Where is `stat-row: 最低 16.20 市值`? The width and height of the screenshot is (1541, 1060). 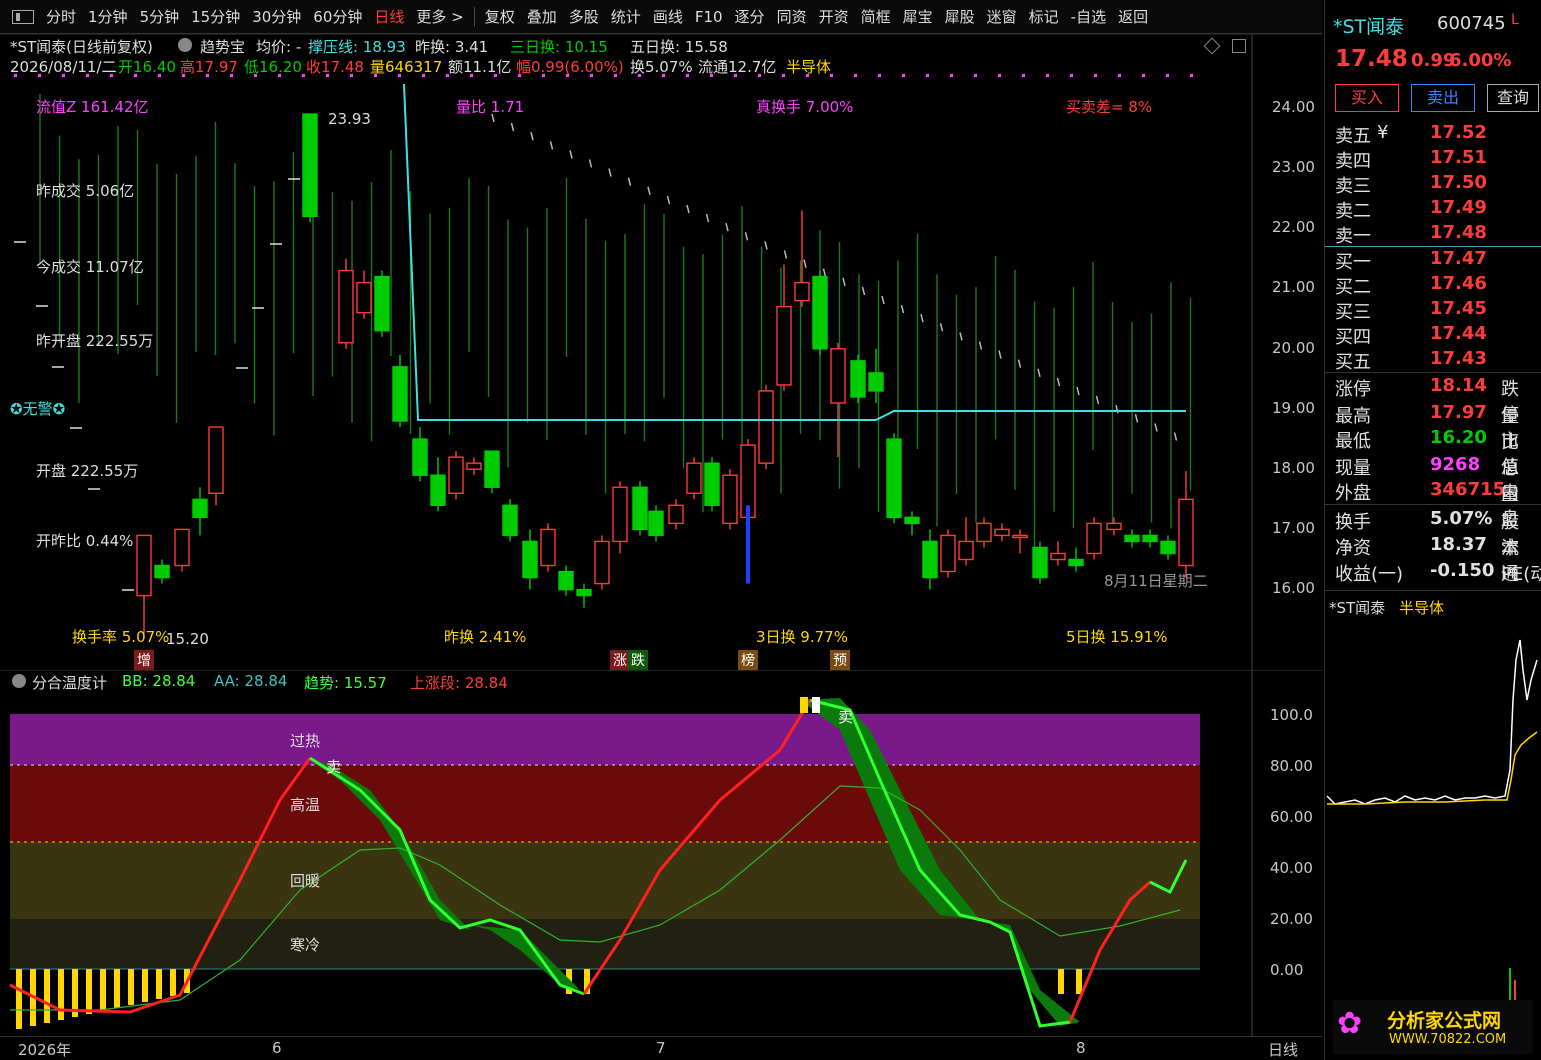 stat-row: 最低 16.20 市值 is located at coordinates (1435, 452).